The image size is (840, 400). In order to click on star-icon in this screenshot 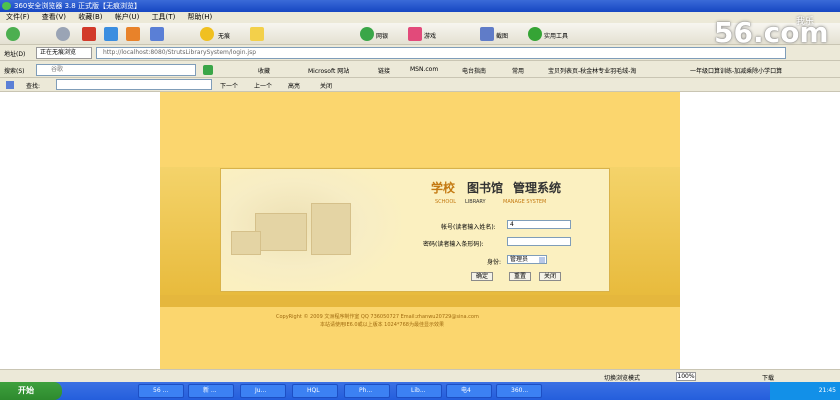, I will do `click(257, 34)`.